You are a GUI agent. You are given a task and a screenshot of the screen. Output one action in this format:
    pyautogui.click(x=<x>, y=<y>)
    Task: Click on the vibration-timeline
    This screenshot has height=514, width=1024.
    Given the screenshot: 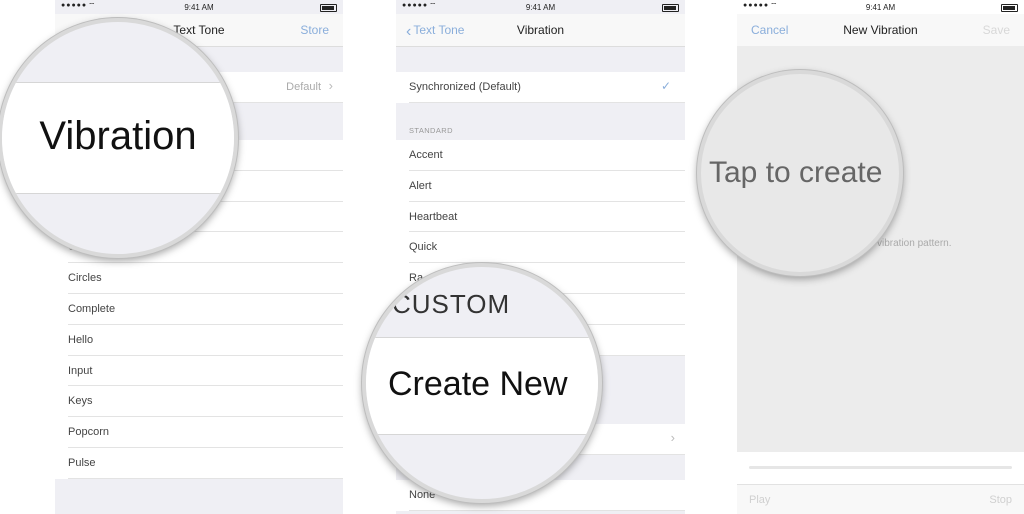 What is the action you would take?
    pyautogui.click(x=880, y=467)
    